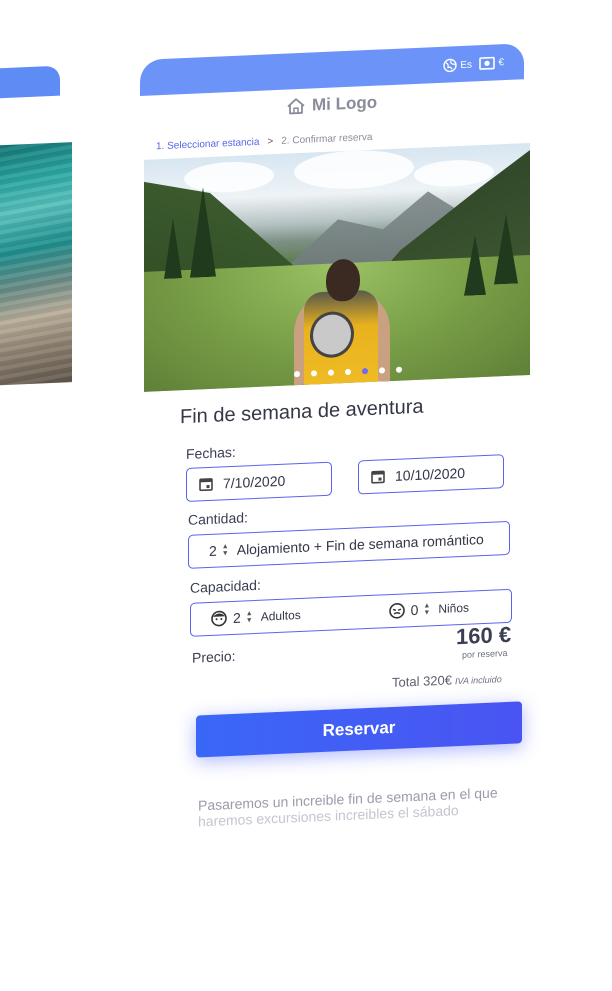  I want to click on package-option: Alojamiento + Fin de semana romántico, so click(360, 544).